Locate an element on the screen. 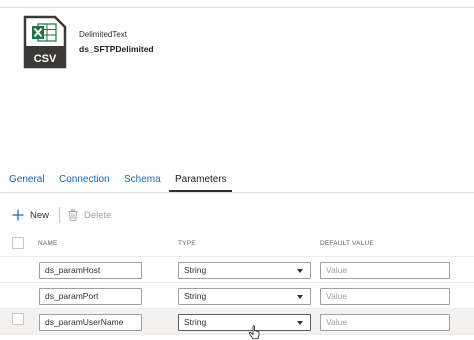 The image size is (474, 340). dataset-type: DelimitedText is located at coordinates (103, 34).